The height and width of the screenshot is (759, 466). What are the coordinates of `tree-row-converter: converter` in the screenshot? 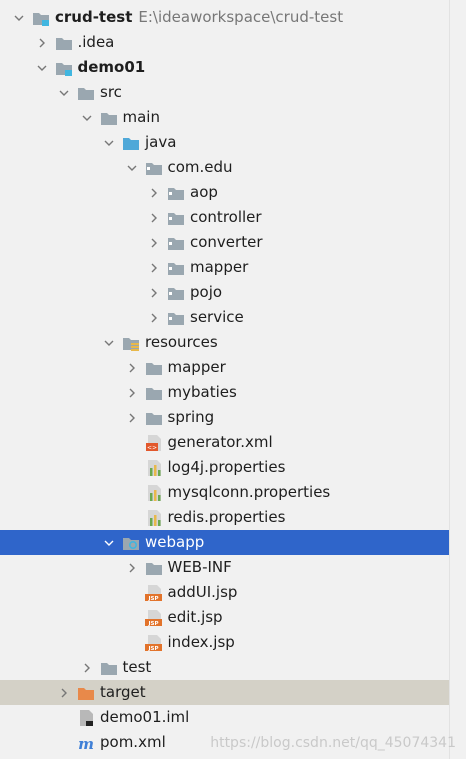 It's located at (224, 242).